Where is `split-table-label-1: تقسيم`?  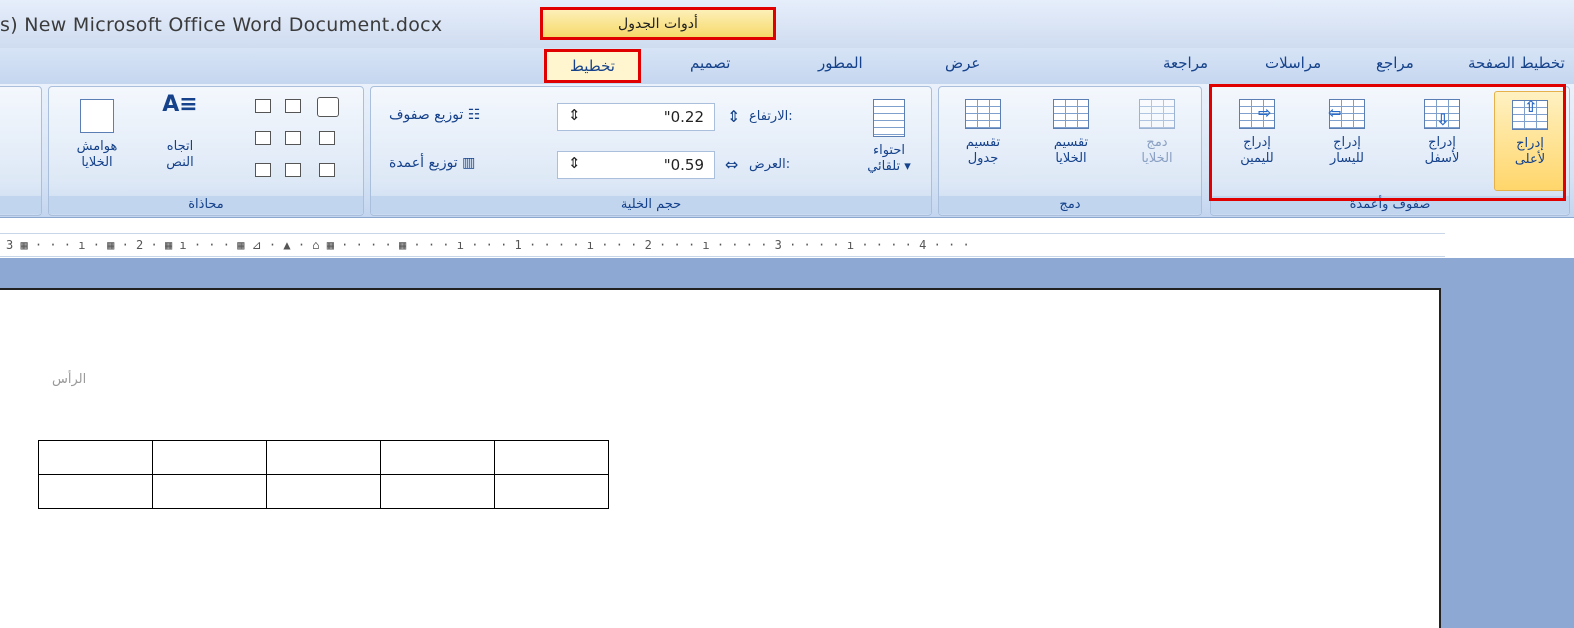 split-table-label-1: تقسيم is located at coordinates (983, 142).